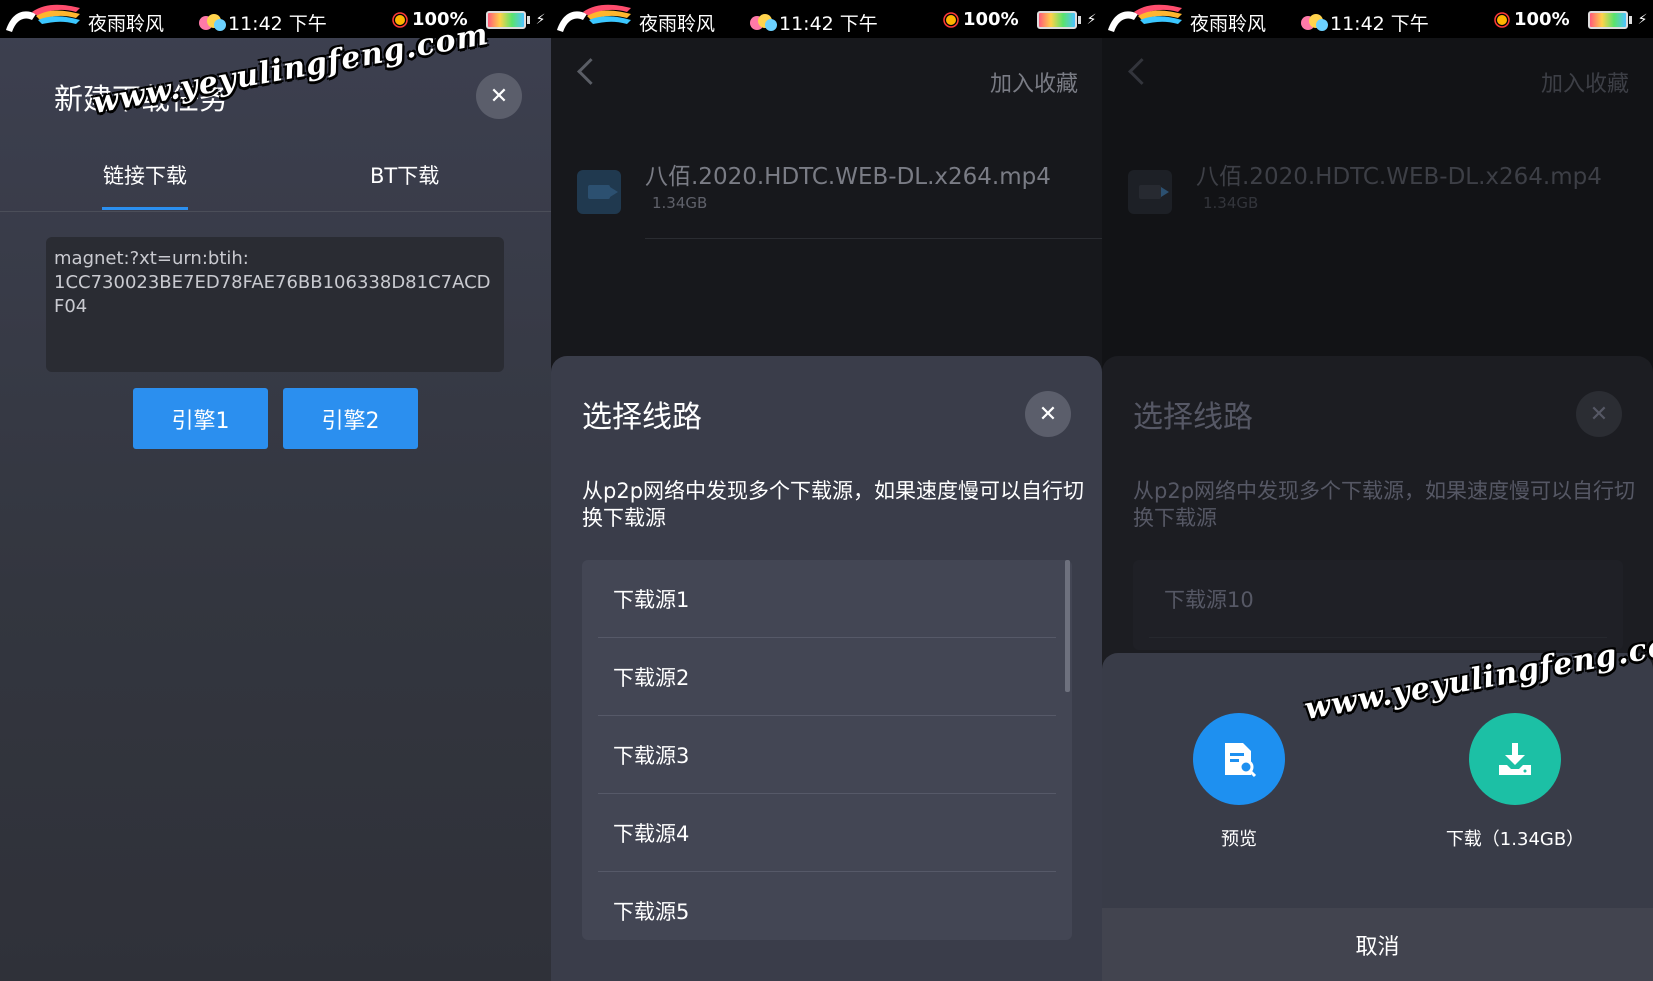 The height and width of the screenshot is (981, 1653). What do you see at coordinates (1378, 599) in the screenshot?
I see `list-item: 下载源10` at bounding box center [1378, 599].